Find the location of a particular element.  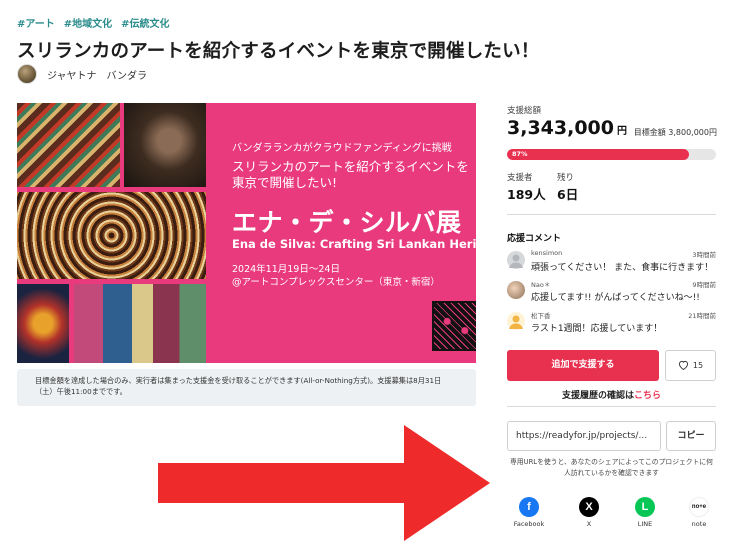

remaining-label: 残り is located at coordinates (566, 178).